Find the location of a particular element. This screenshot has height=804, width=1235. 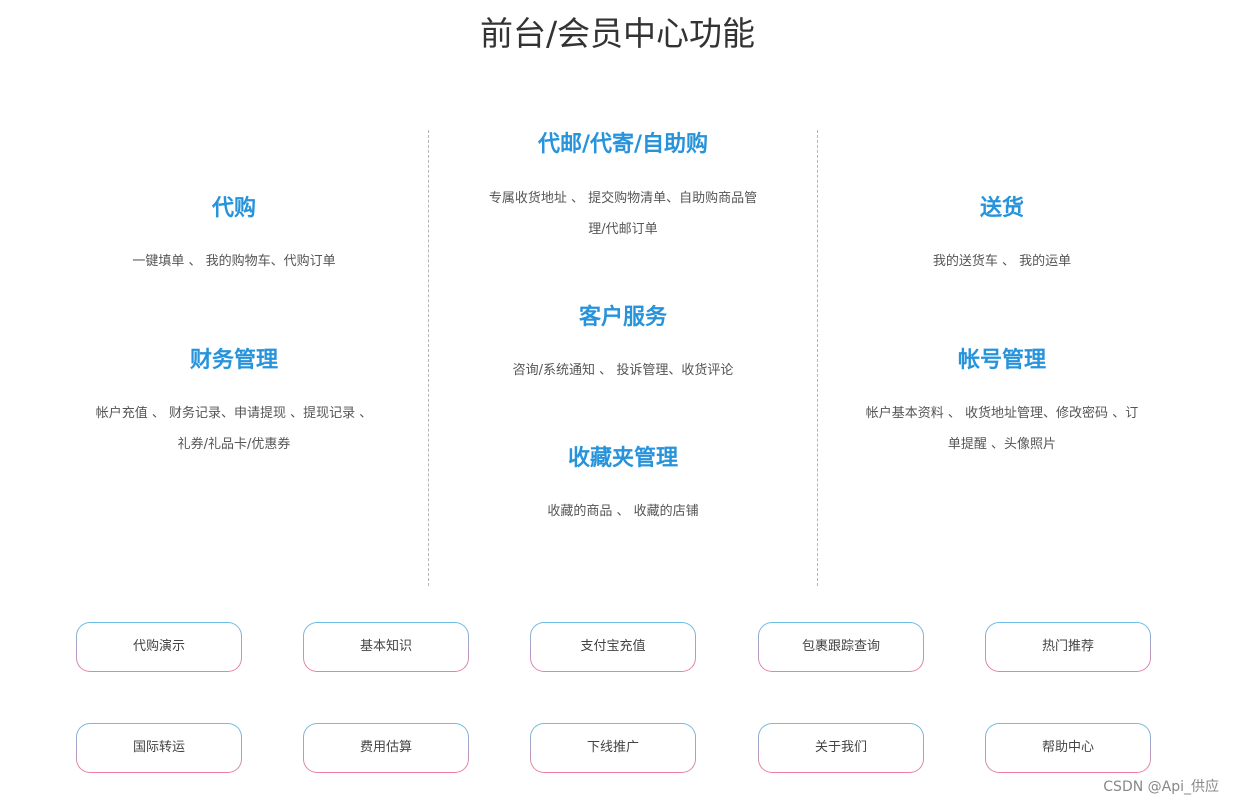

section-daigou: 代购 一键填单 、 我的购物车、代购订单 is located at coordinates (234, 235).